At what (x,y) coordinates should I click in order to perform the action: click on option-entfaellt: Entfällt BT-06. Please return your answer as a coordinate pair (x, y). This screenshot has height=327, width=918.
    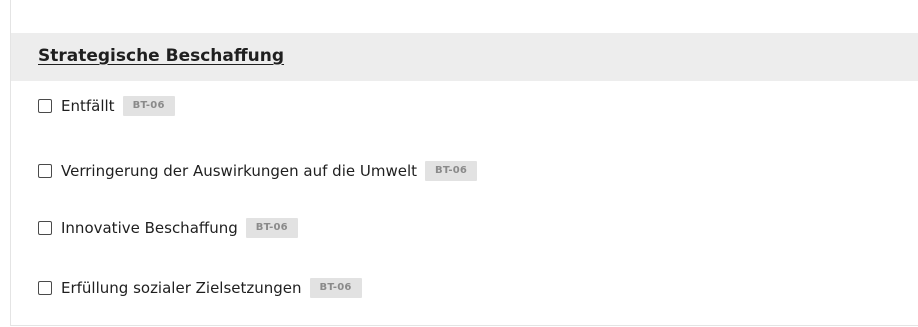
    Looking at the image, I should click on (106, 106).